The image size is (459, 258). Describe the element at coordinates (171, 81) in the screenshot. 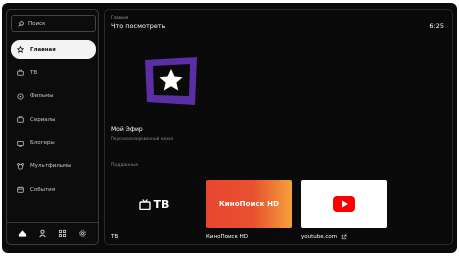

I see `my-efir-logo` at that location.